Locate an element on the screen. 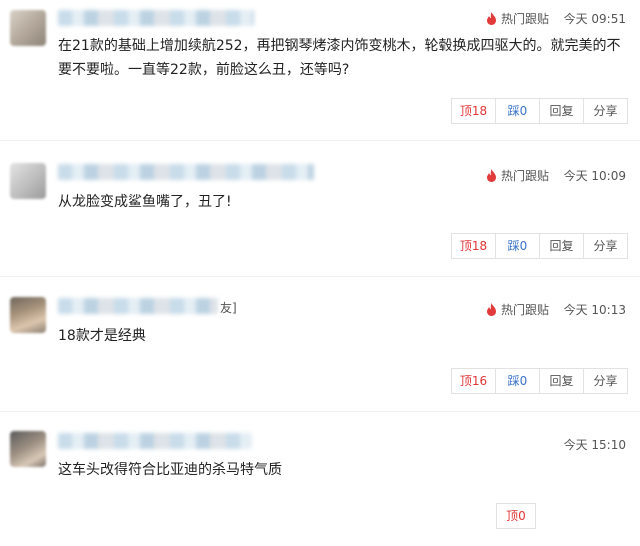 This screenshot has width=640, height=546. comment-text: 从龙脸变成鲨鱼嘴了，丑了! is located at coordinates (145, 202).